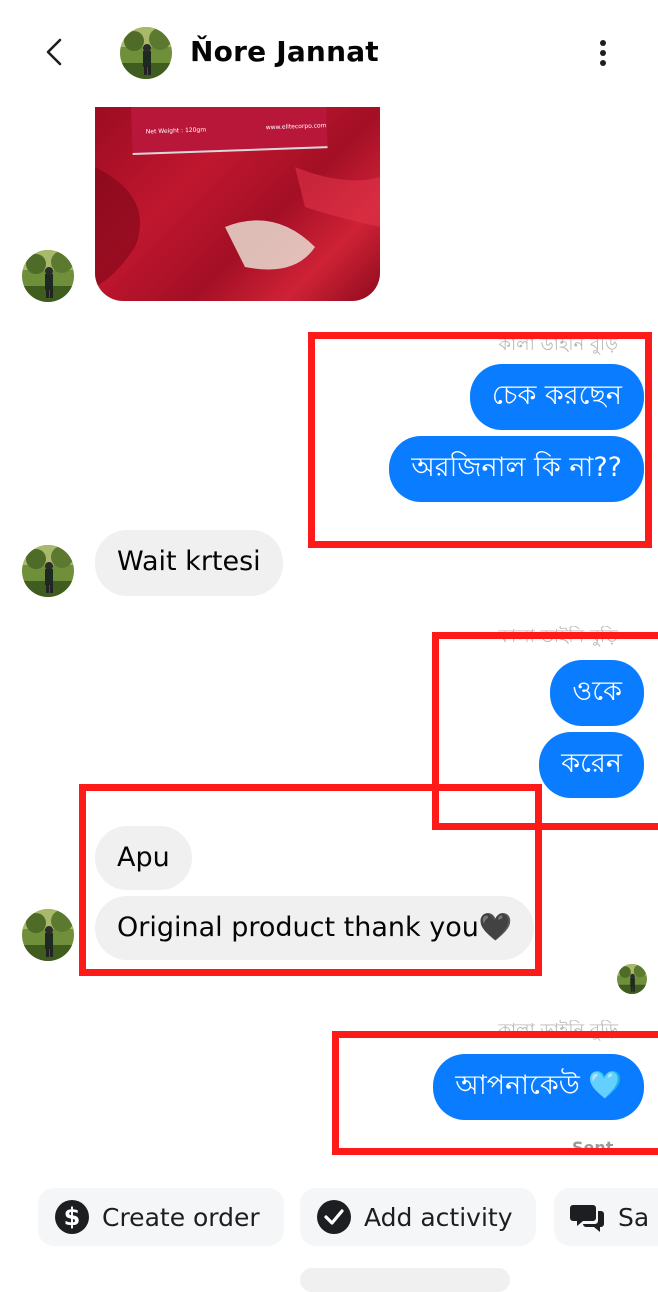  I want to click on back-arrow-icon, so click(54, 52).